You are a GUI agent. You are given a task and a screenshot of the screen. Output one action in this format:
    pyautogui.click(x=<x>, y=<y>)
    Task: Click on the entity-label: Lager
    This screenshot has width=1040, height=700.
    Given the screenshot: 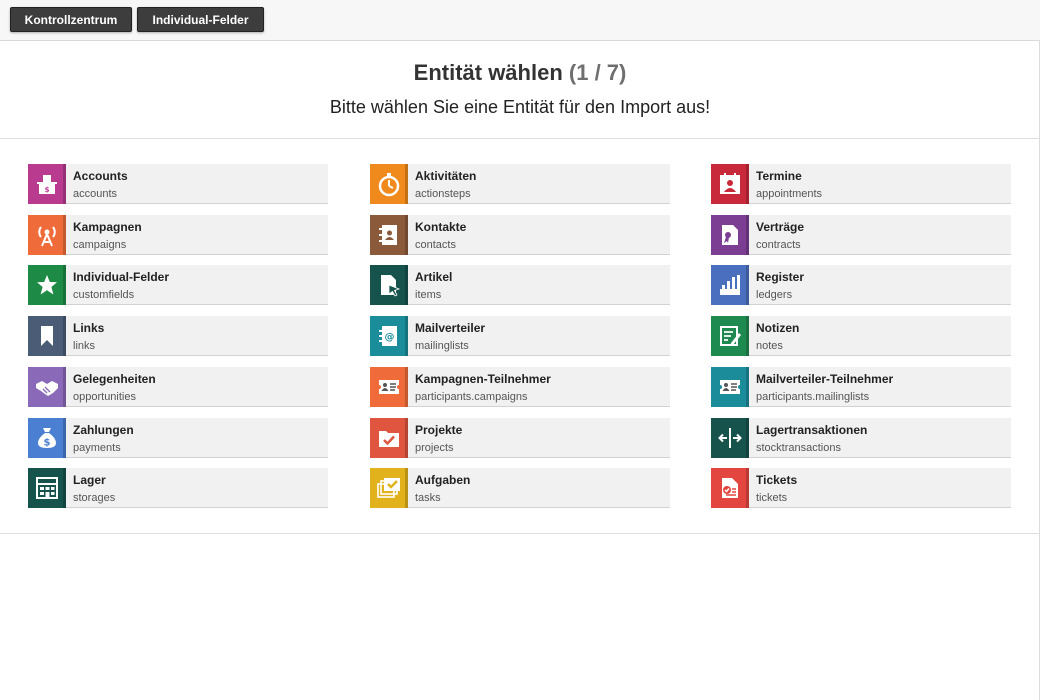 What is the action you would take?
    pyautogui.click(x=89, y=480)
    